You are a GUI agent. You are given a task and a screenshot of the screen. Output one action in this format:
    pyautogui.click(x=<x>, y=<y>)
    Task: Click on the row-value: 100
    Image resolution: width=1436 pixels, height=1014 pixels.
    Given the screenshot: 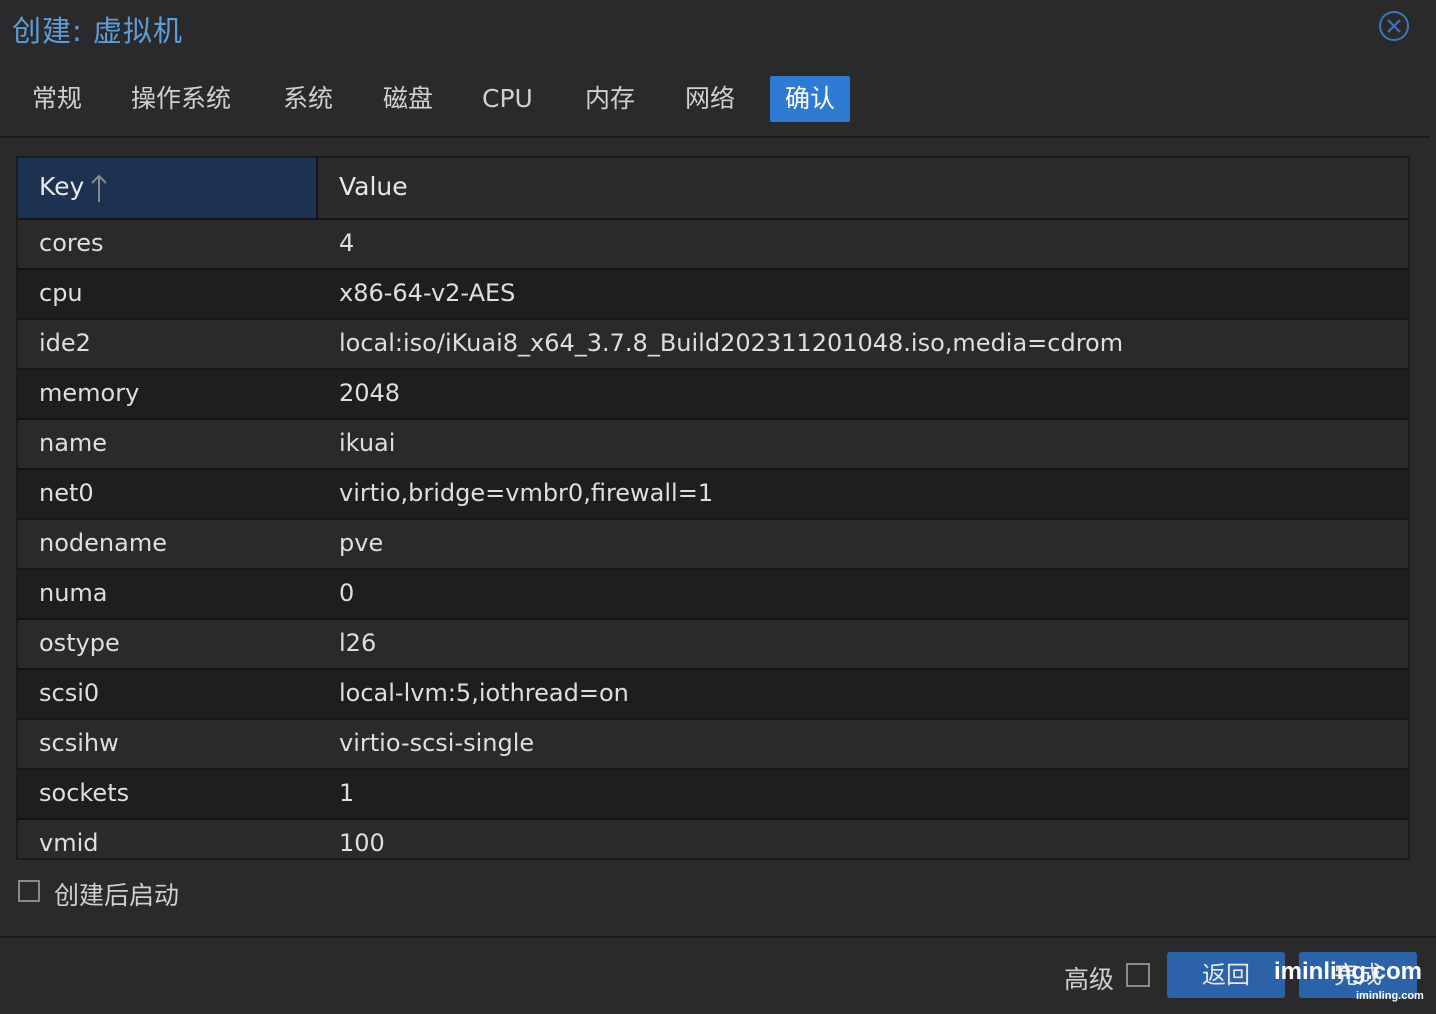 What is the action you would take?
    pyautogui.click(x=362, y=843)
    